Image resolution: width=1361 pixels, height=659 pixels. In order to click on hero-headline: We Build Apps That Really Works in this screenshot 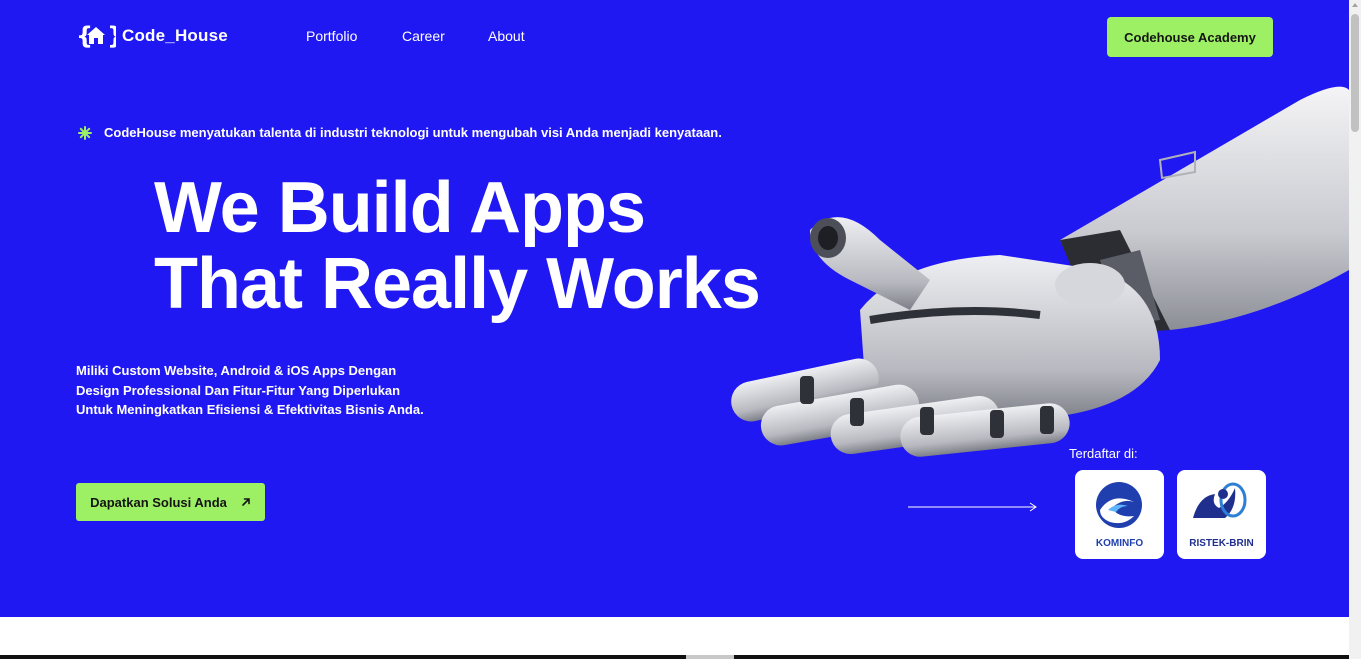, I will do `click(457, 246)`.